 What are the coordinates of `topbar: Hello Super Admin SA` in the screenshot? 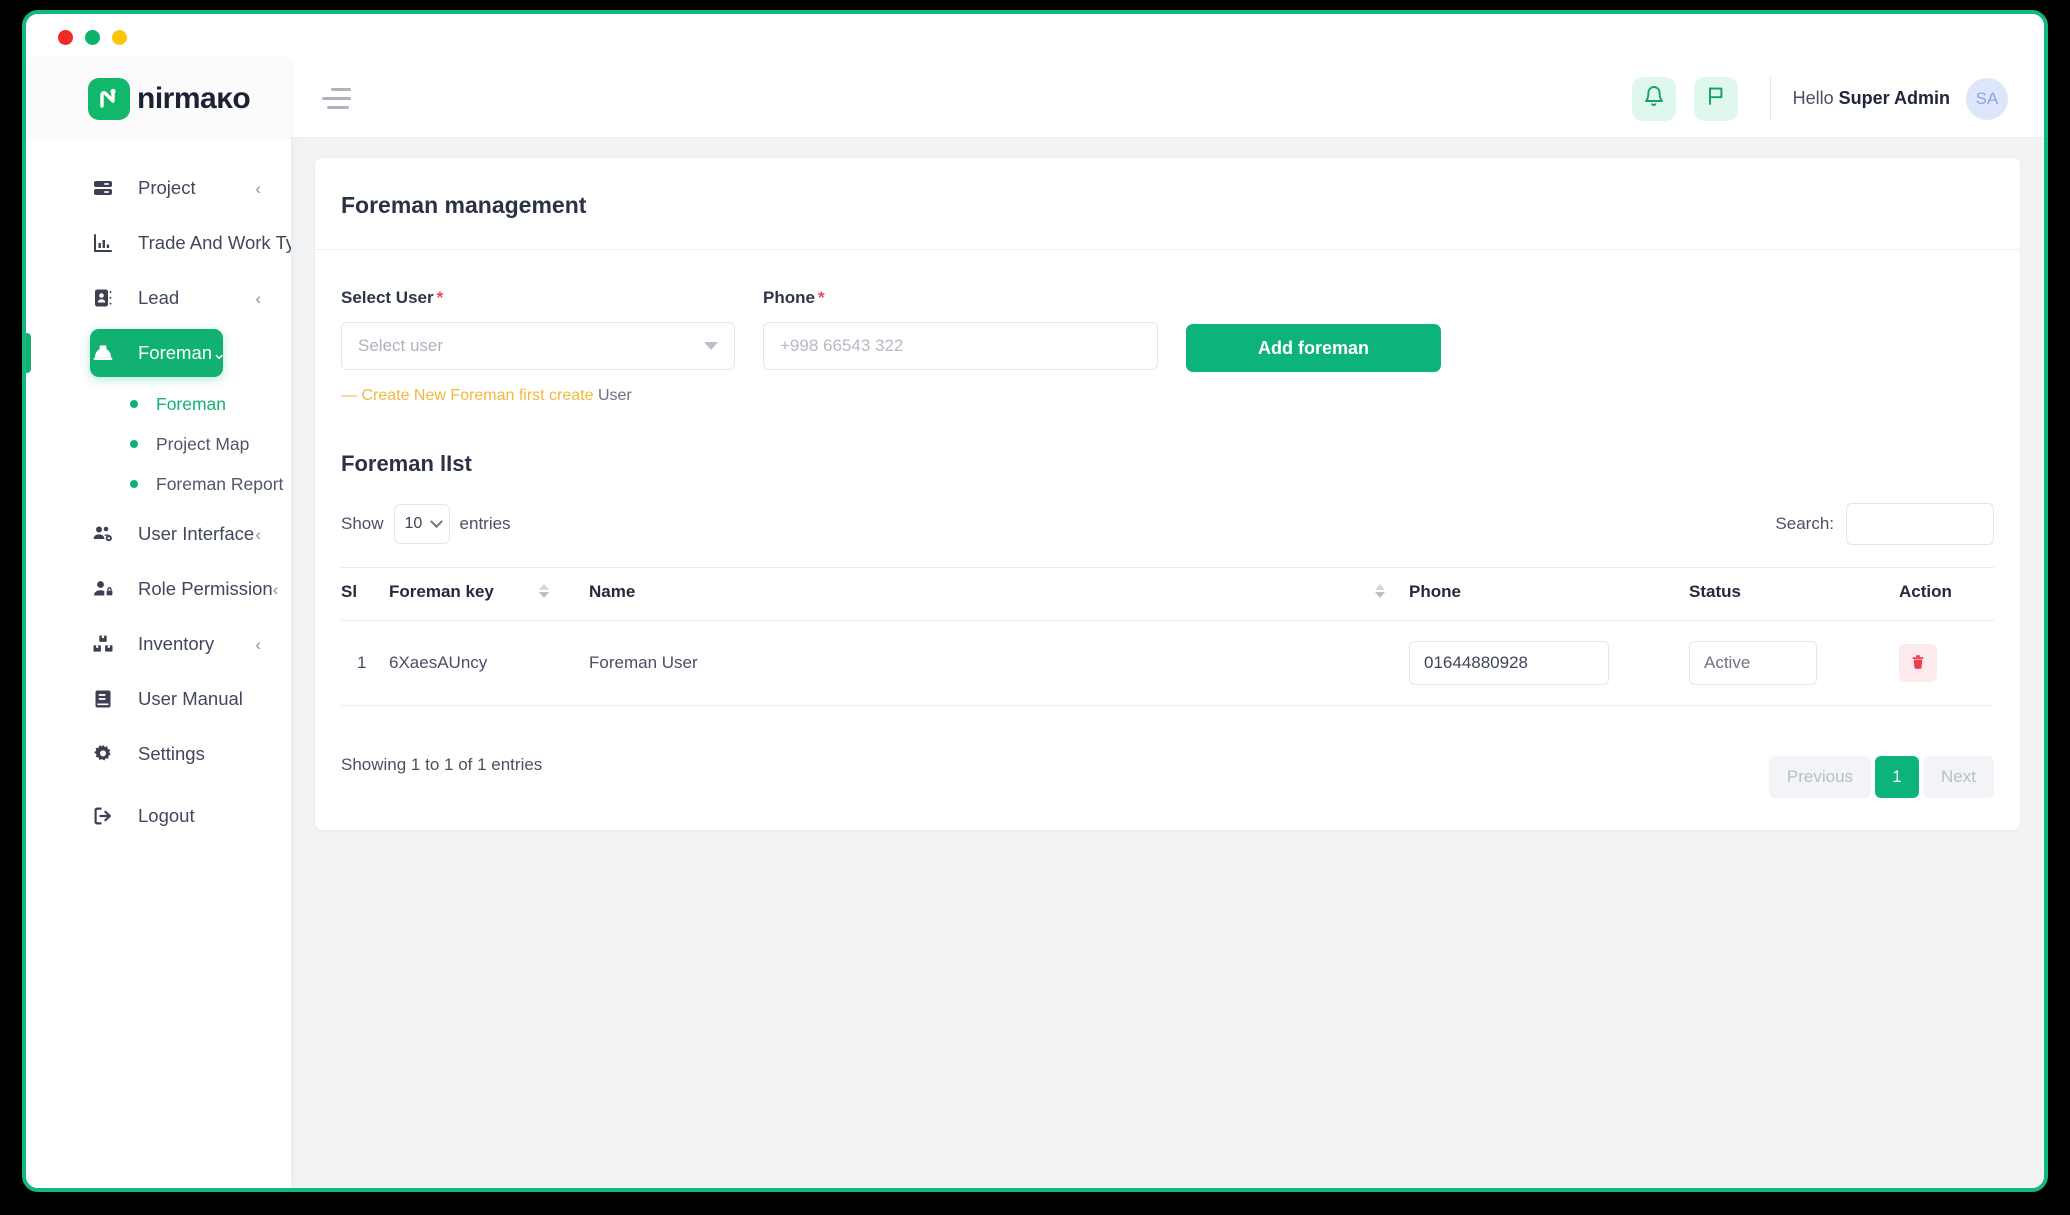 It's located at (1167, 99).